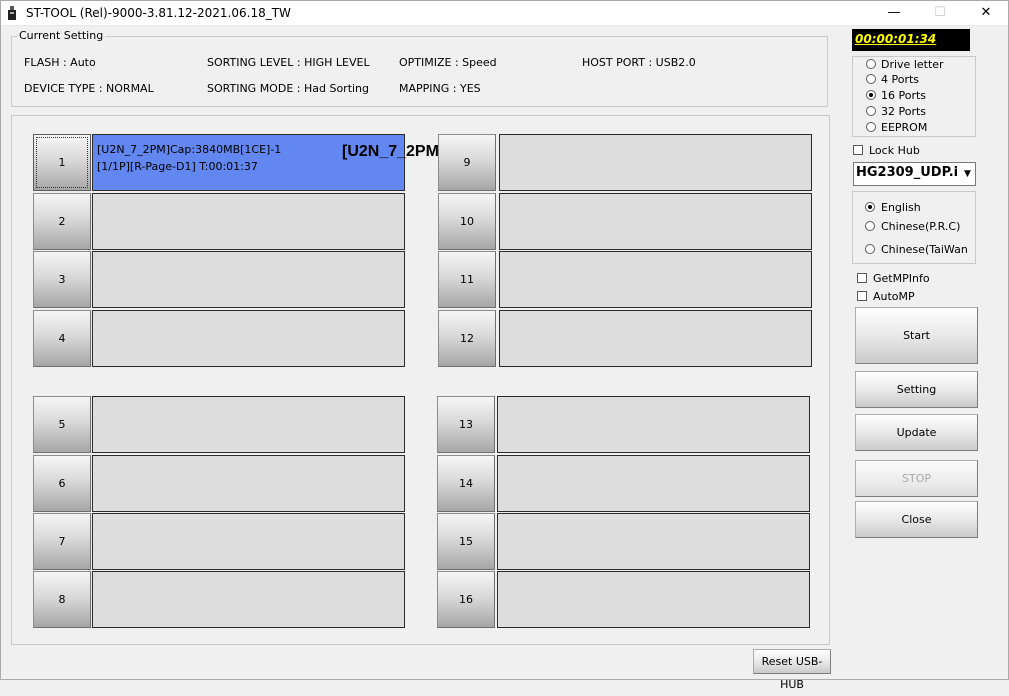  Describe the element at coordinates (916, 389) in the screenshot. I see `setting-button: Setting` at that location.